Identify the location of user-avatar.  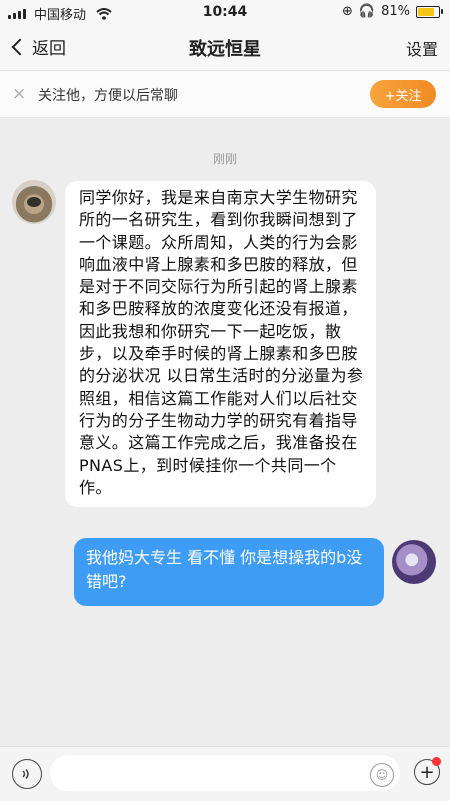
(414, 562).